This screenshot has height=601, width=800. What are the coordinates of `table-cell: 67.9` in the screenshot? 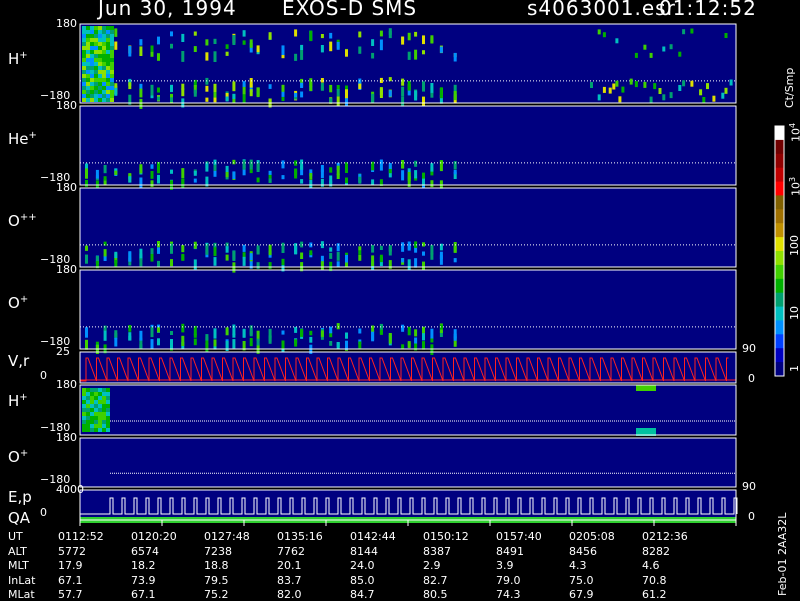 It's located at (581, 594).